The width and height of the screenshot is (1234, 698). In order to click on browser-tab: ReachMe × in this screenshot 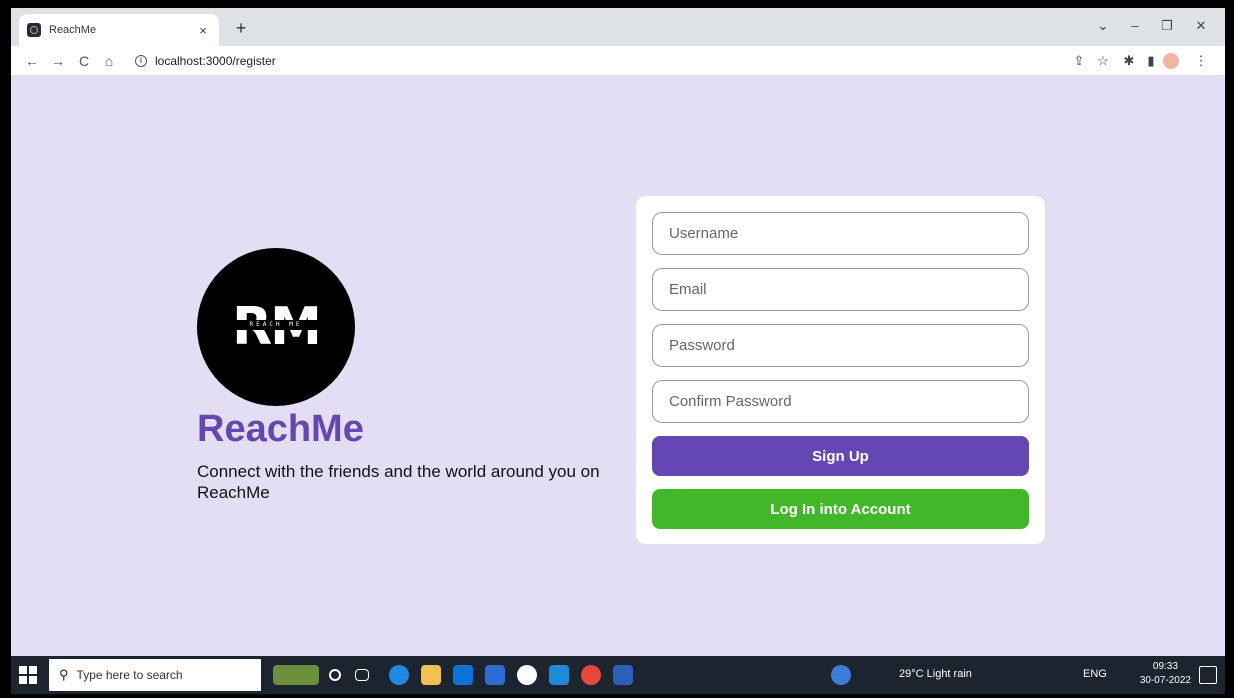, I will do `click(119, 30)`.